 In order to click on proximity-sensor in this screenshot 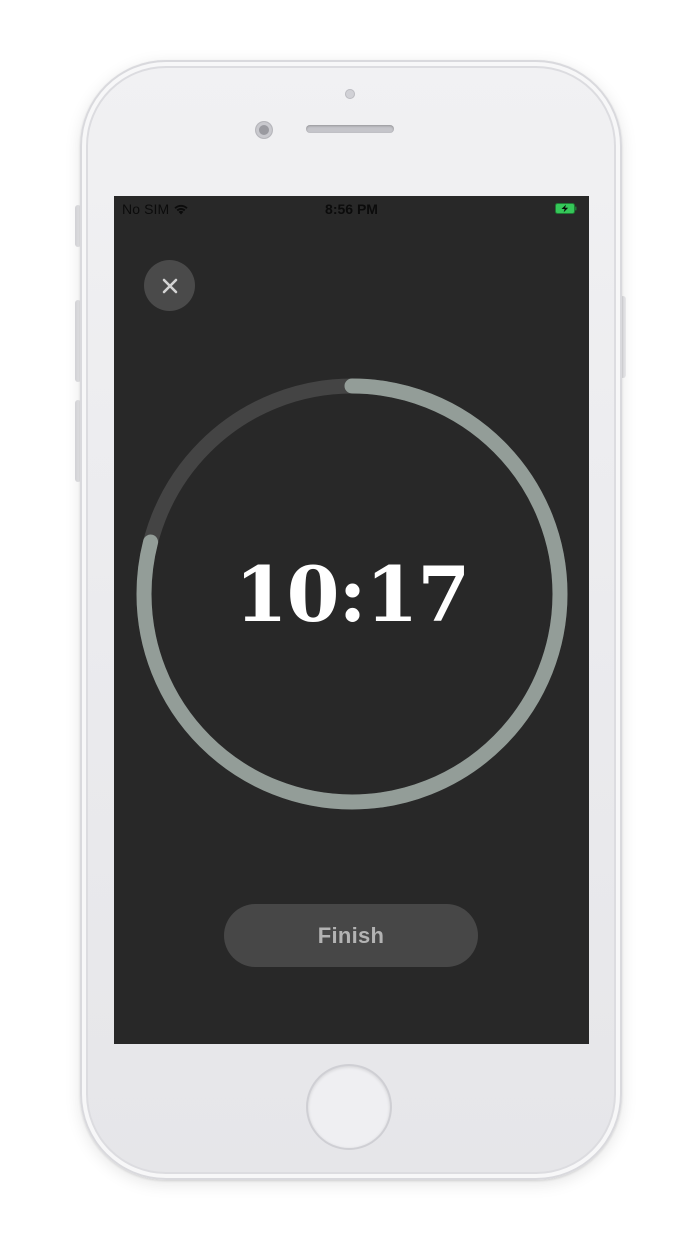, I will do `click(350, 94)`.